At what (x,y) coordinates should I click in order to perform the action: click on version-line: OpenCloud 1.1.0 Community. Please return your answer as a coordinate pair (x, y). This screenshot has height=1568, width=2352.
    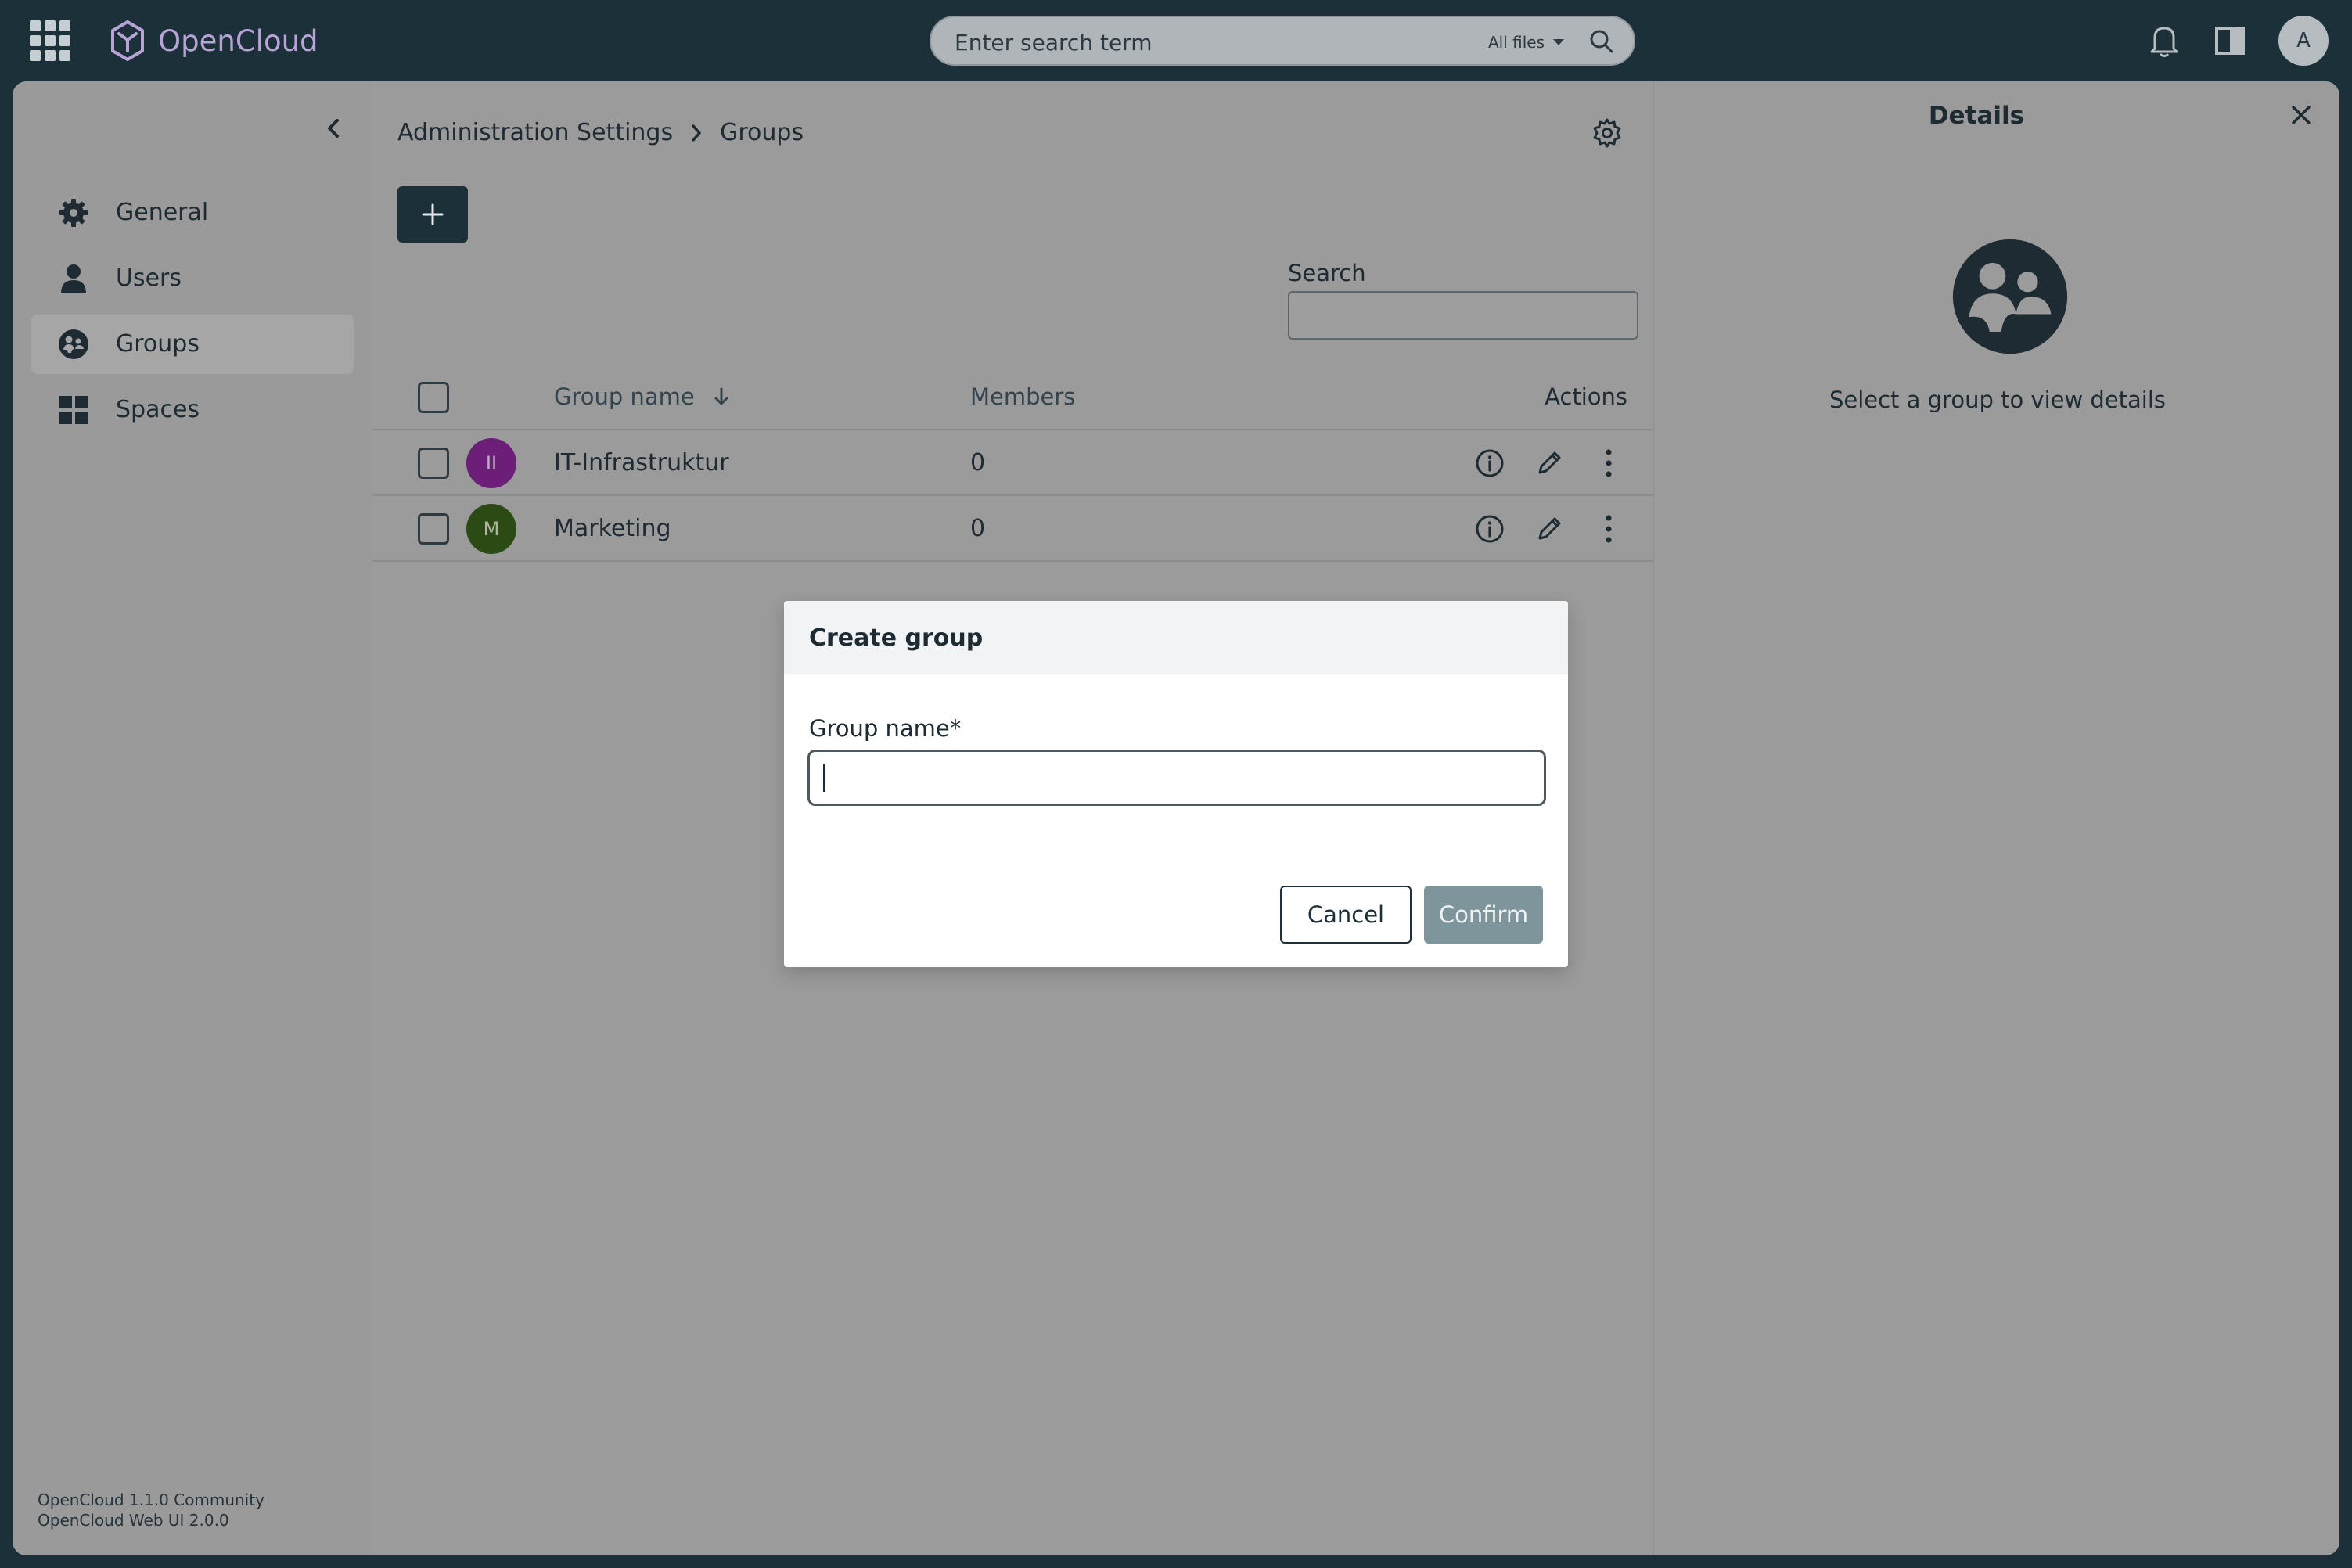
    Looking at the image, I should click on (151, 1500).